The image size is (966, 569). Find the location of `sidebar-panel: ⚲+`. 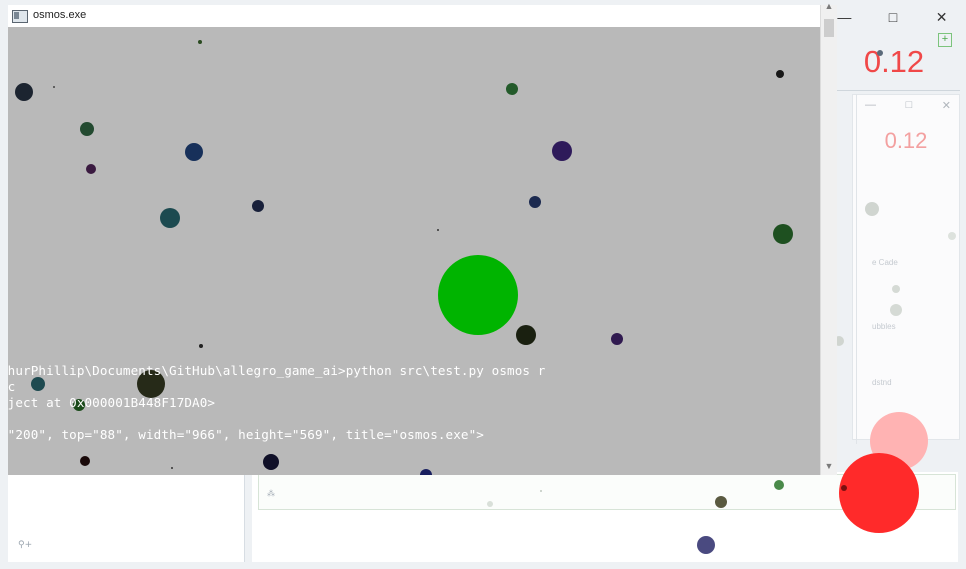

sidebar-panel: ⚲+ is located at coordinates (126, 517).